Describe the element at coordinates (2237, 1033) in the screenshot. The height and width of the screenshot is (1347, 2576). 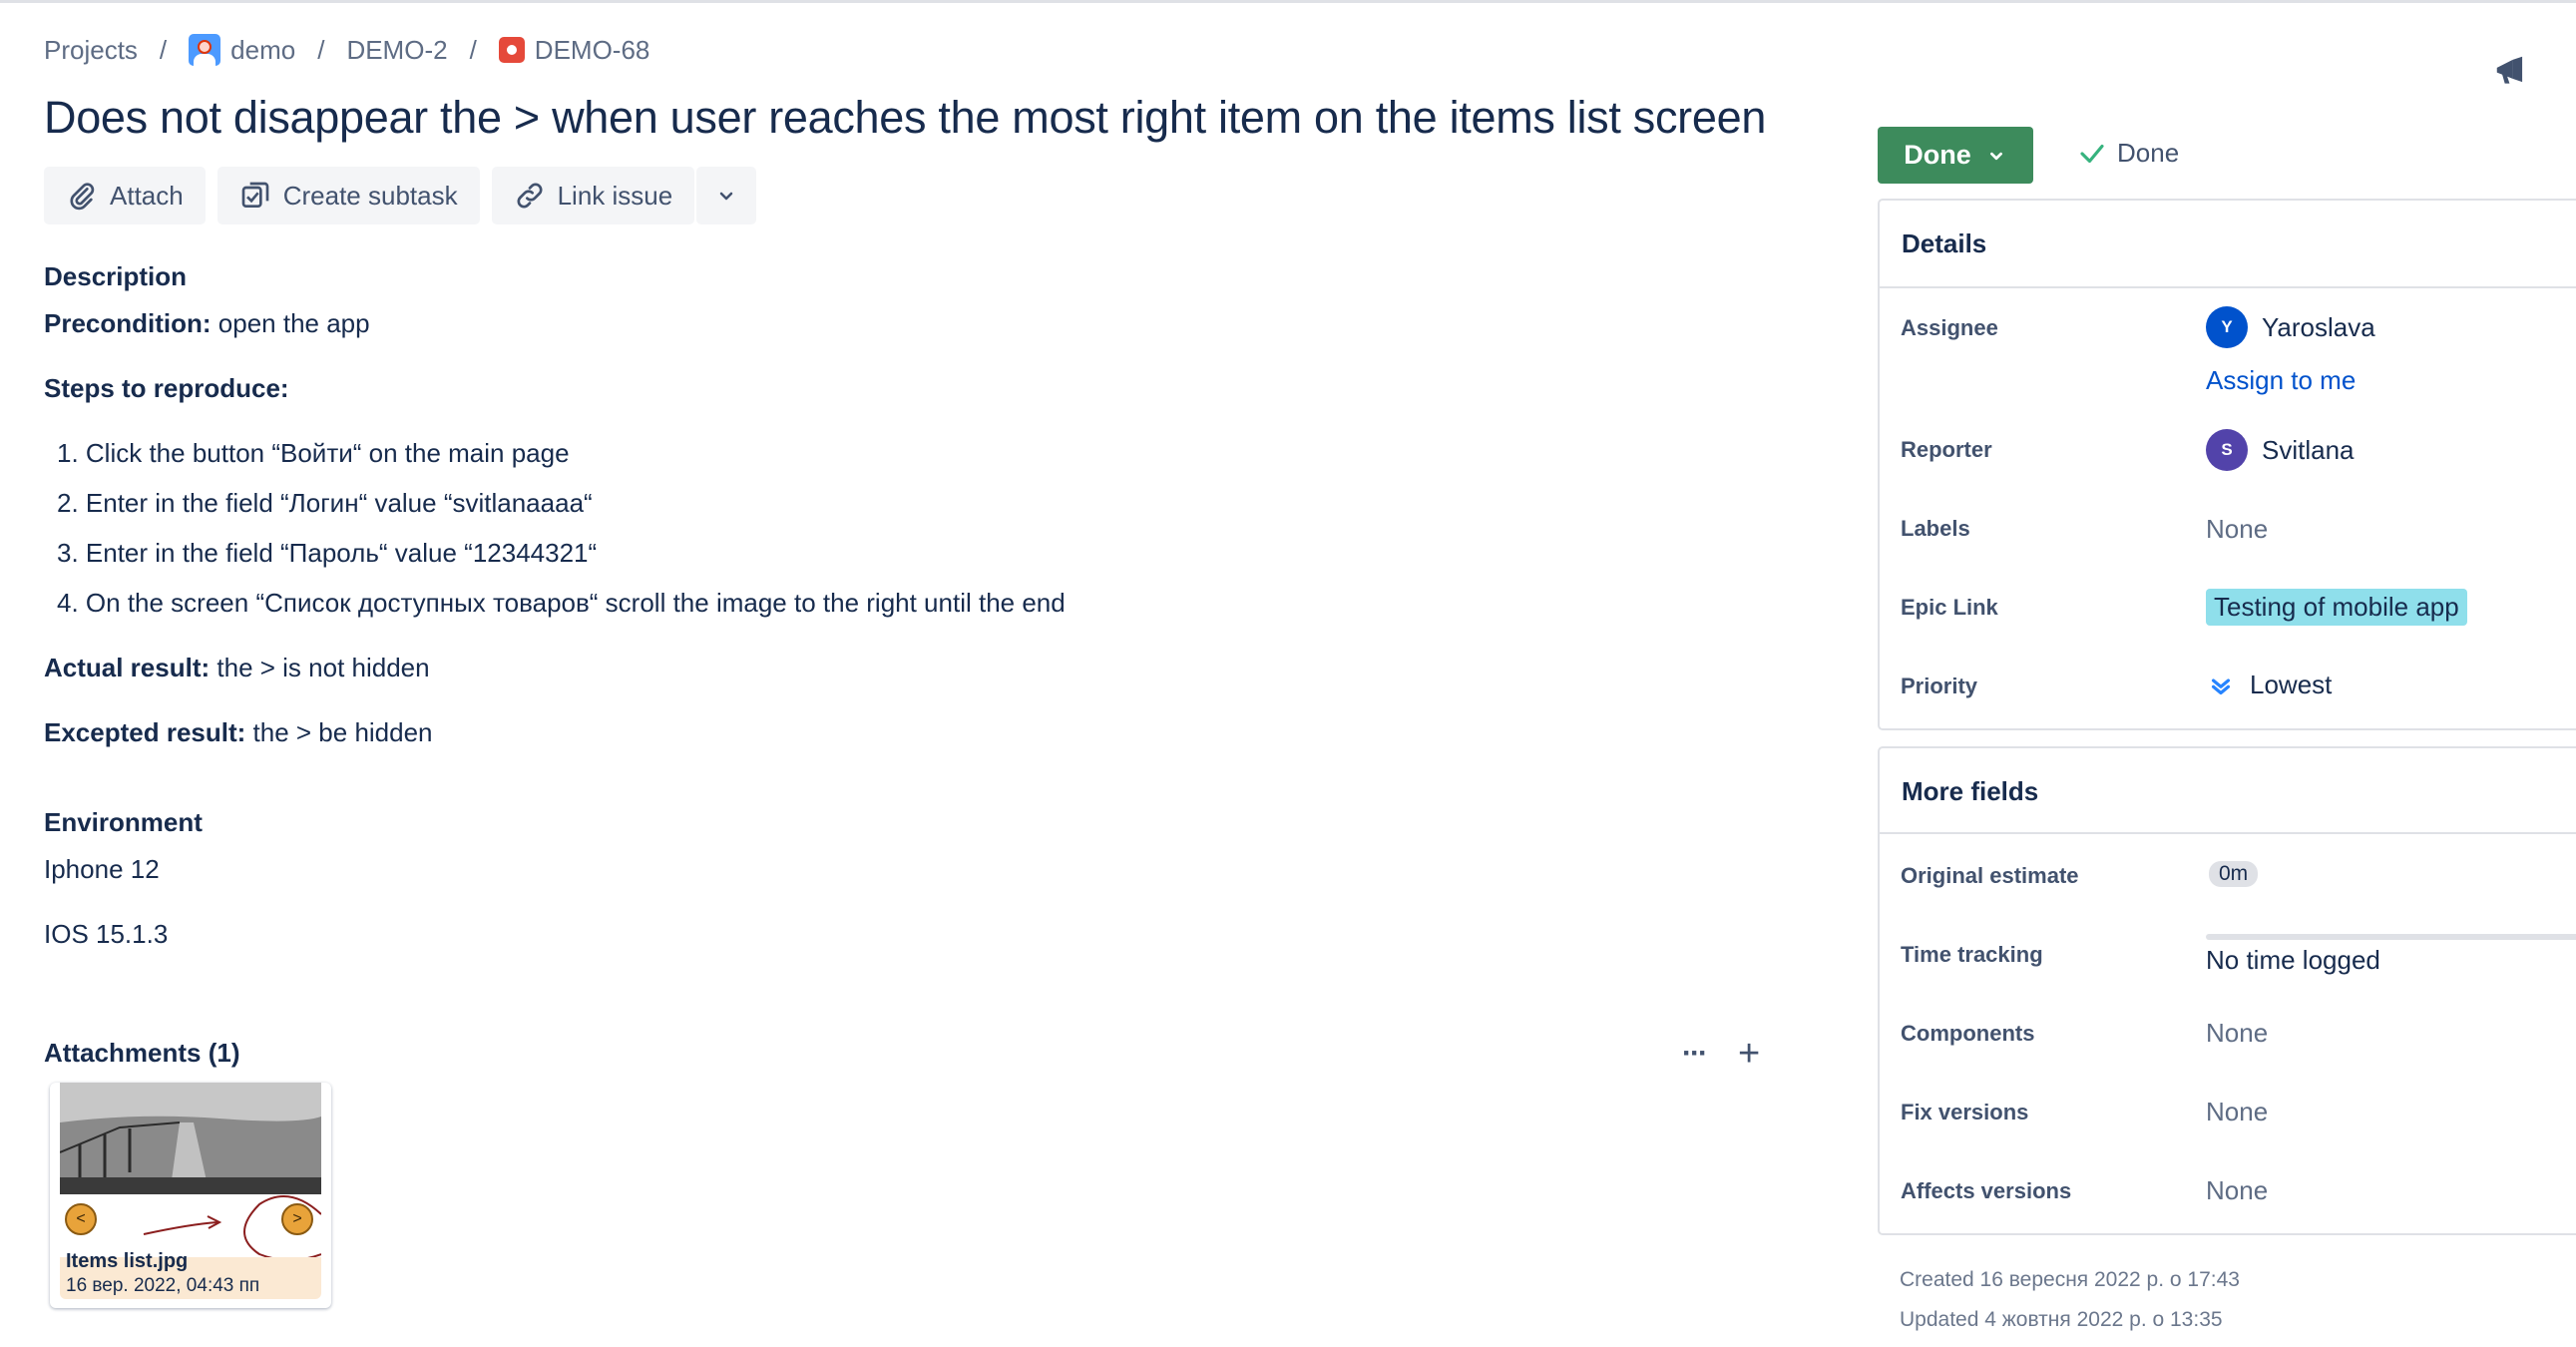
I see `components-field: None` at that location.